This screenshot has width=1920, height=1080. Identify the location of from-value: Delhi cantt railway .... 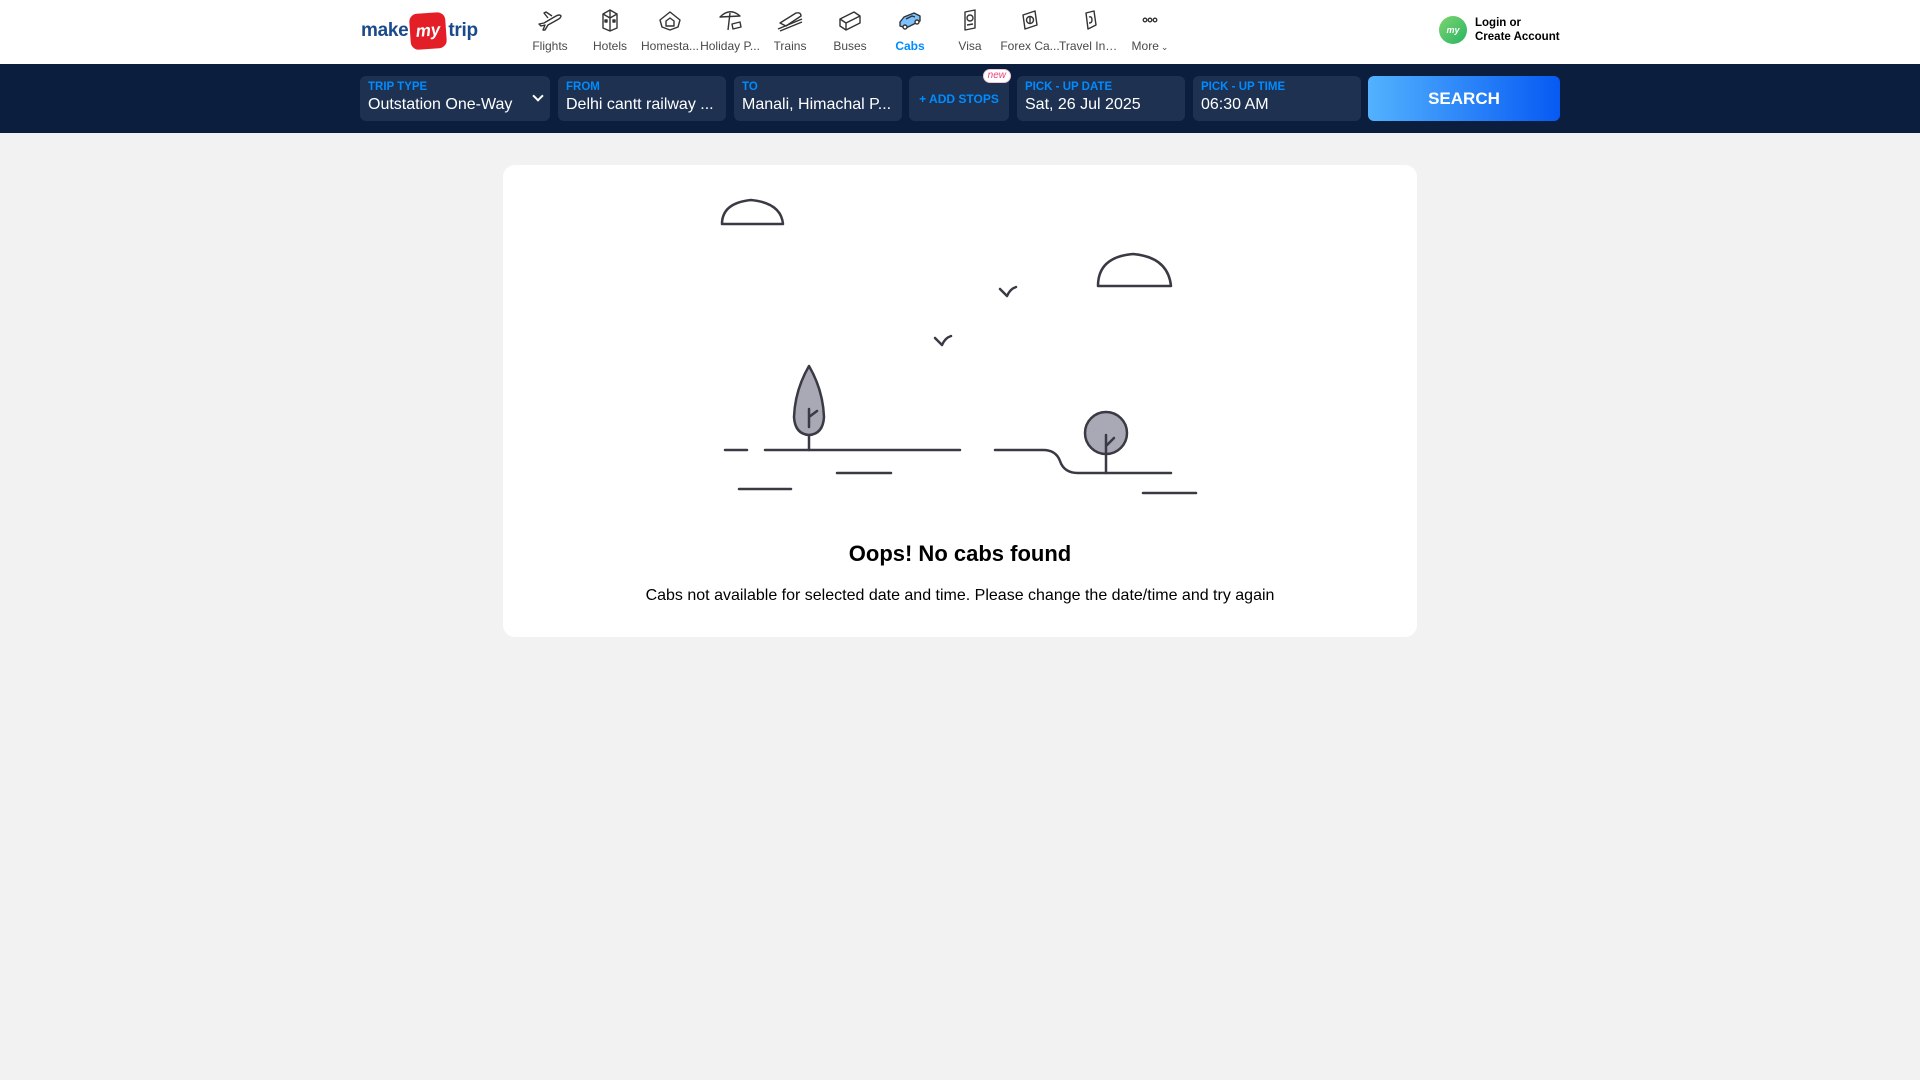
(640, 104).